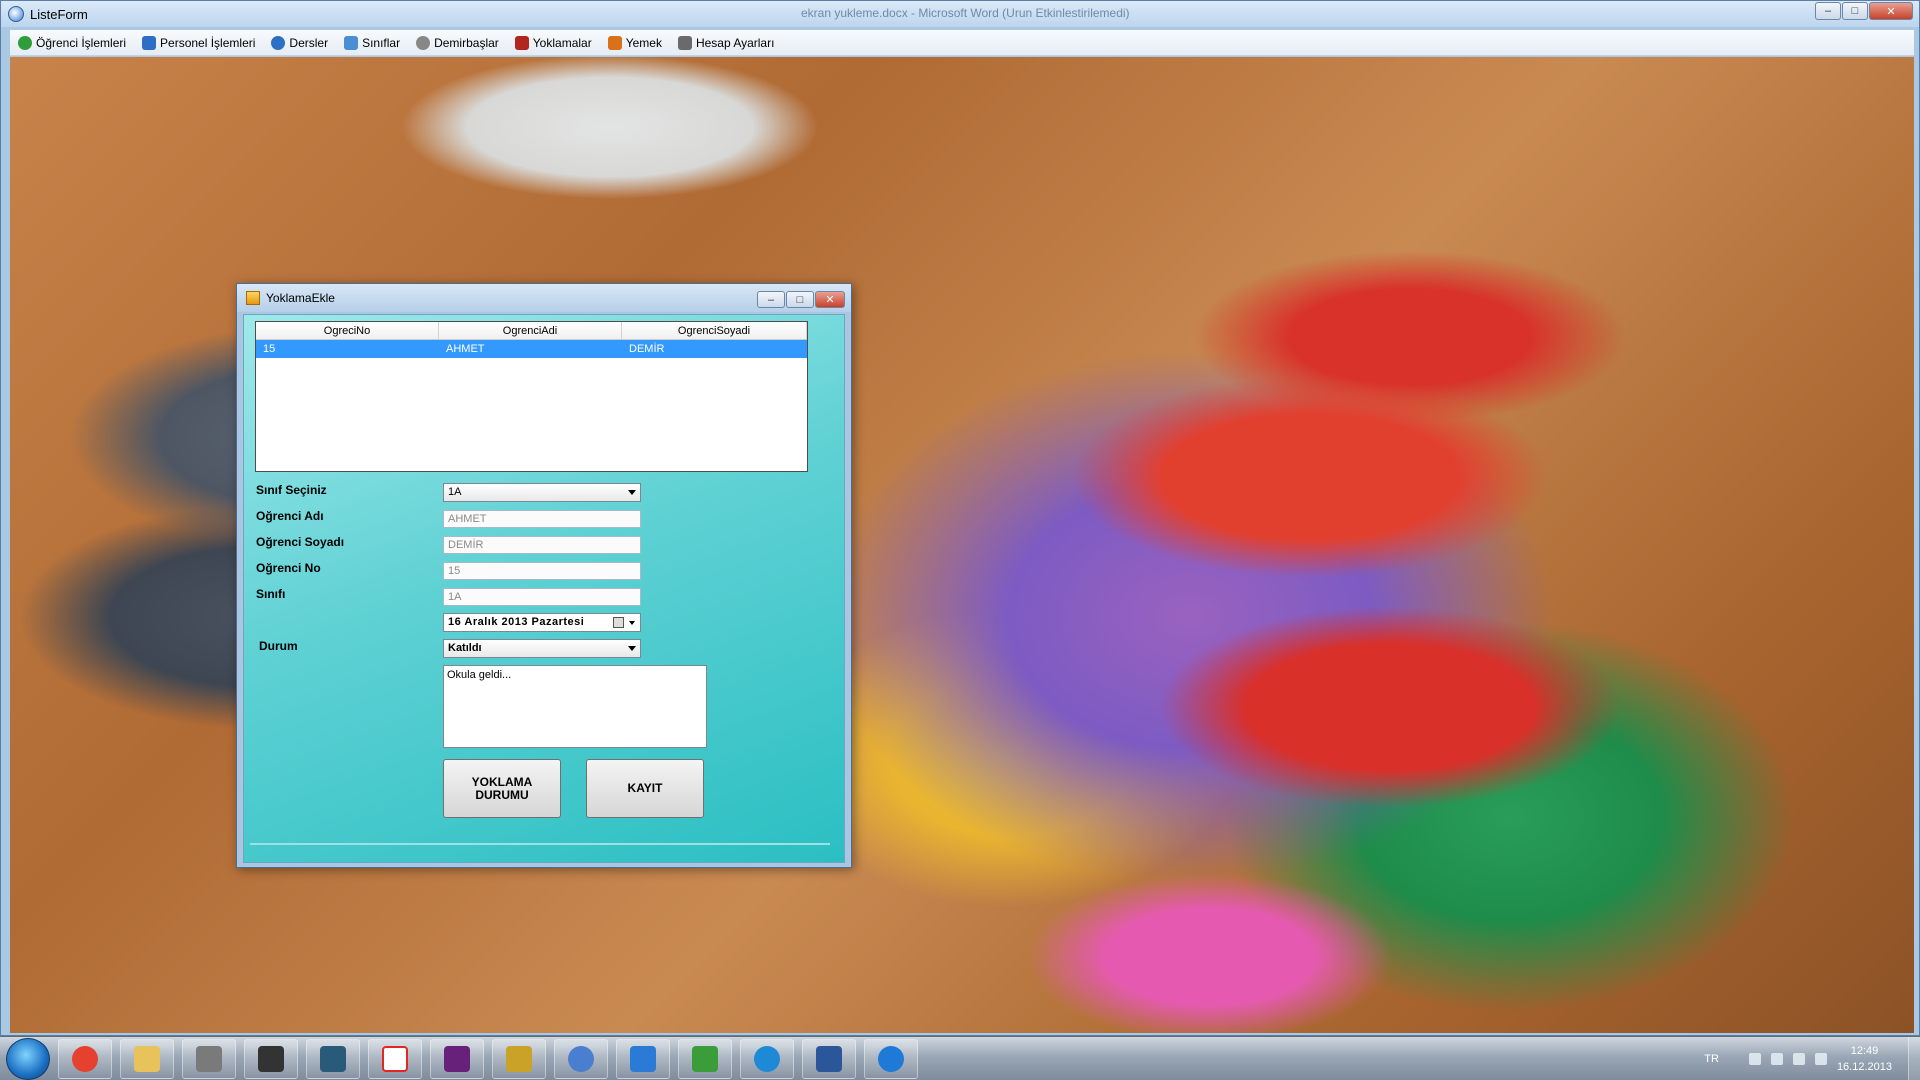 The height and width of the screenshot is (1080, 1920). I want to click on table-row: 15 AHMET DEMİR, so click(531, 349).